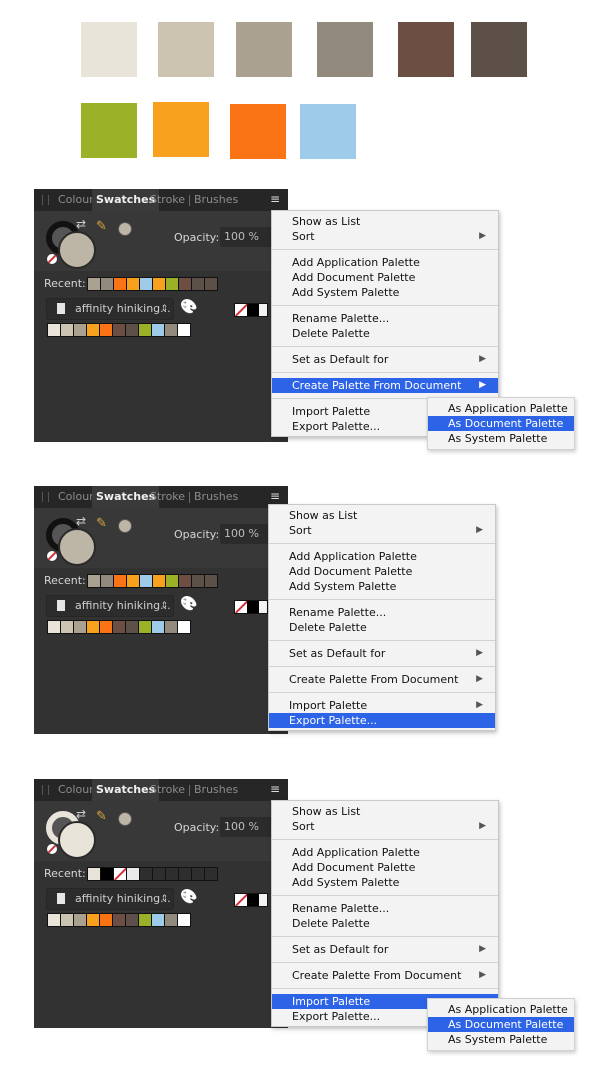 The image size is (600, 1089). I want to click on menu-item: Show as List, so click(382, 515).